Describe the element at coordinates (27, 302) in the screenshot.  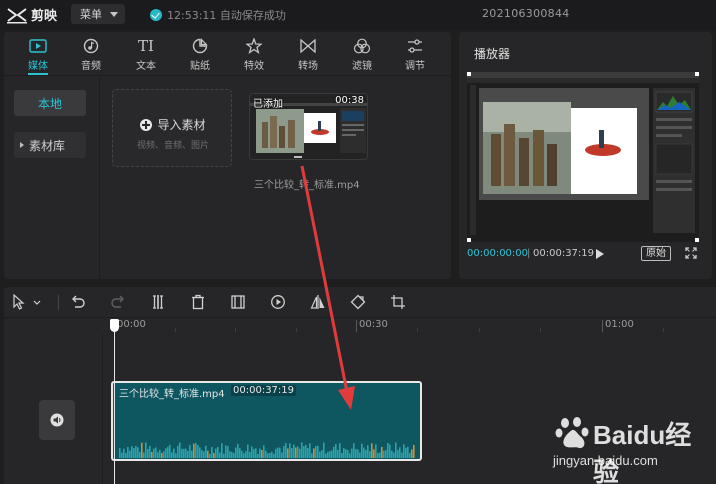
I see `select-tool-button` at that location.